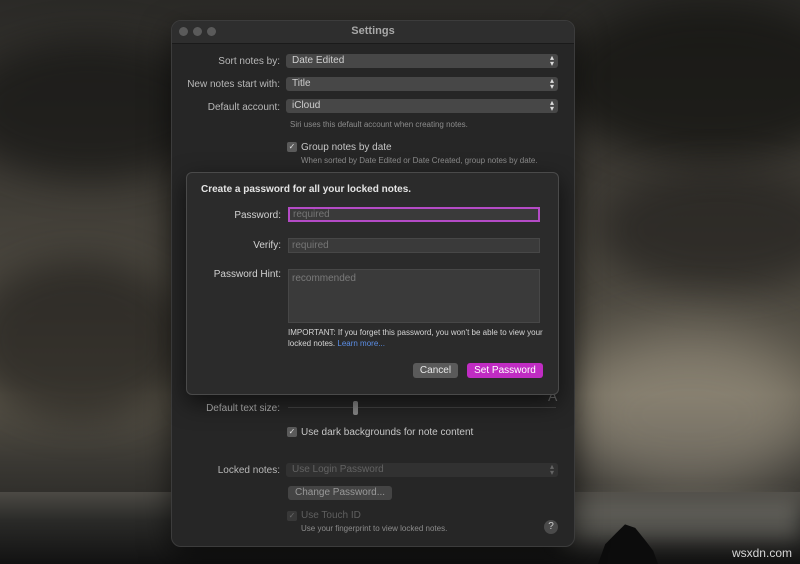 The width and height of the screenshot is (800, 564). I want to click on group-by-date-checkbox: ✓, so click(292, 147).